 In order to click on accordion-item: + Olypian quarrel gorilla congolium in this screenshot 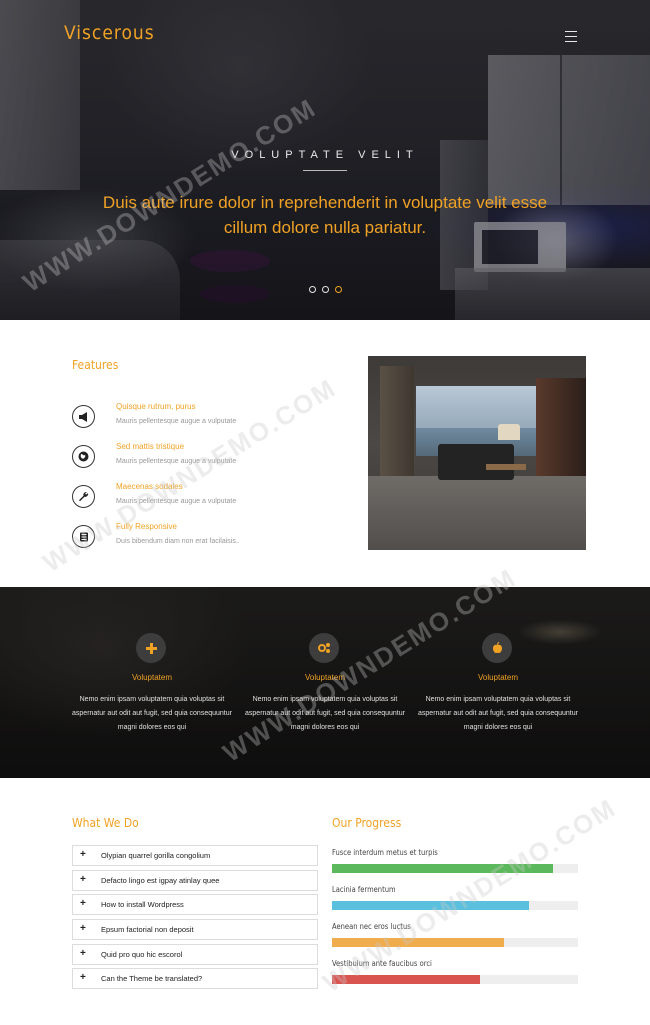, I will do `click(195, 855)`.